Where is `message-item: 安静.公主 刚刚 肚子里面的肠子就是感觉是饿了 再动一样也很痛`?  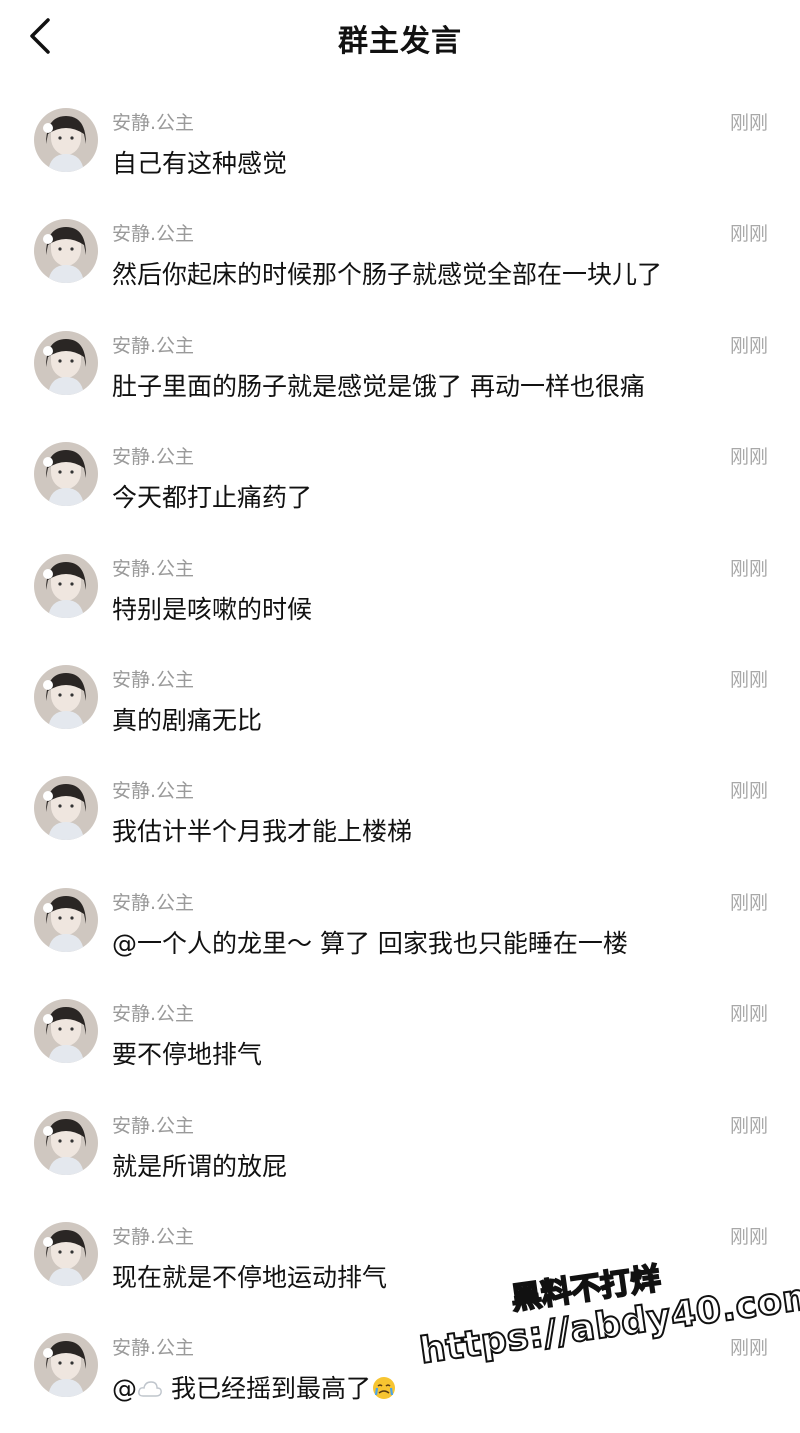 message-item: 安静.公主 刚刚 肚子里面的肠子就是感觉是饿了 再动一样也很痛 is located at coordinates (400, 374).